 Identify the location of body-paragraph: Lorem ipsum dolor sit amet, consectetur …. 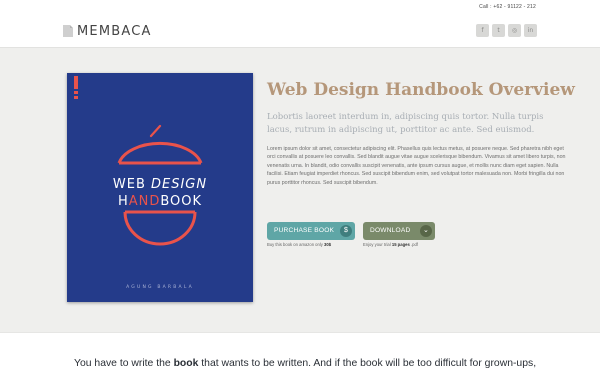
(416, 166).